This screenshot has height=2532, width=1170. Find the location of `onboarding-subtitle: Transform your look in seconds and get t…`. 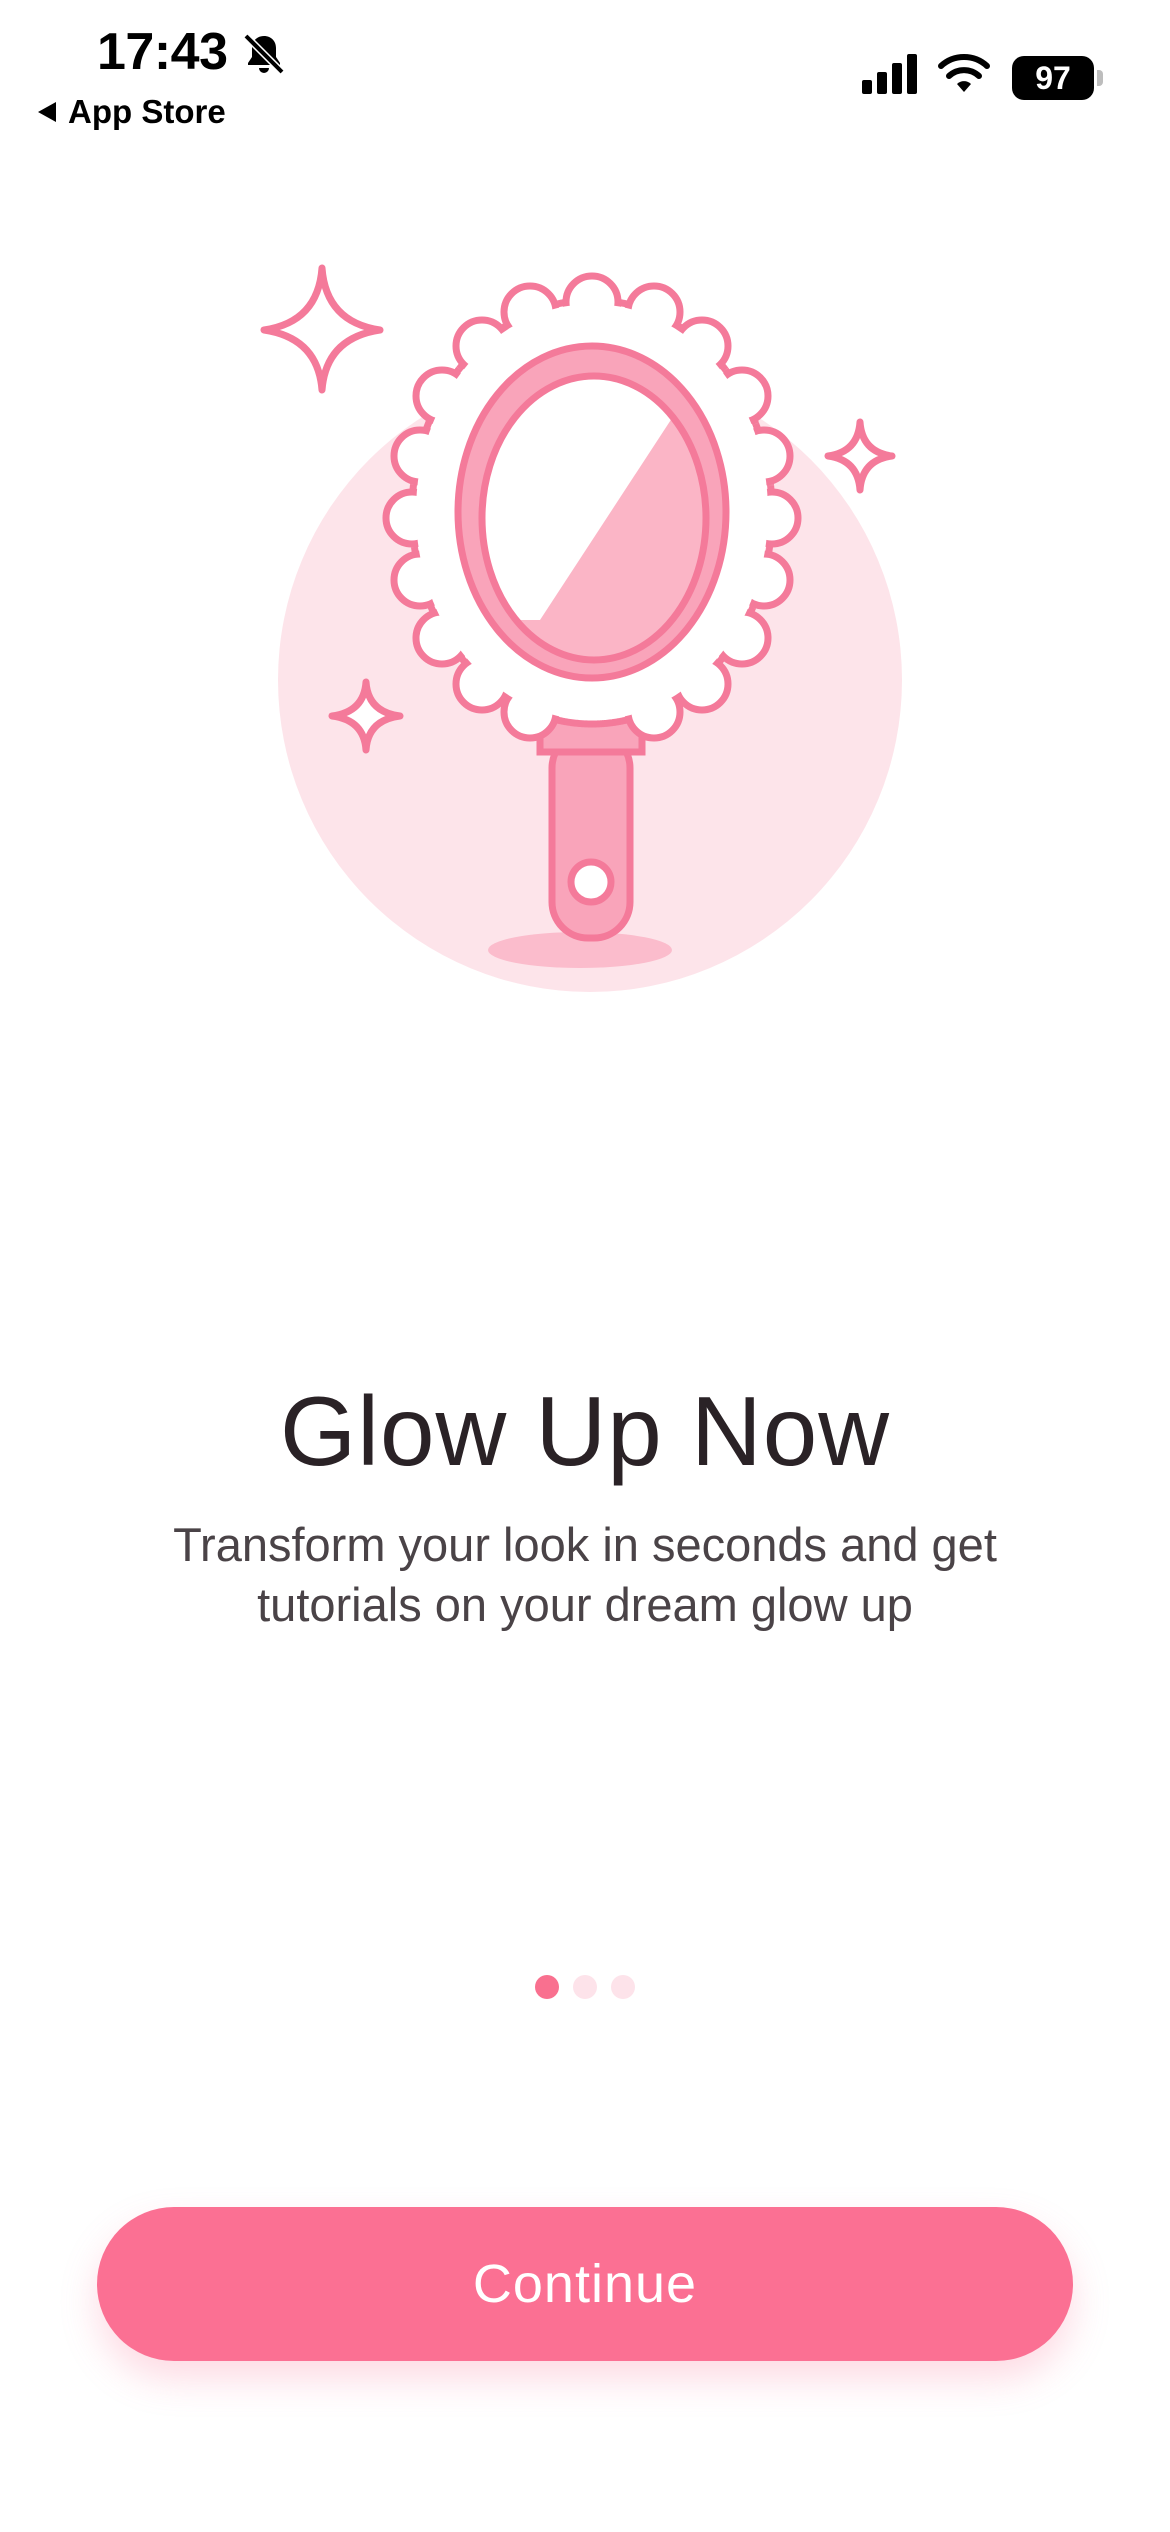

onboarding-subtitle: Transform your look in seconds and get t… is located at coordinates (585, 1575).